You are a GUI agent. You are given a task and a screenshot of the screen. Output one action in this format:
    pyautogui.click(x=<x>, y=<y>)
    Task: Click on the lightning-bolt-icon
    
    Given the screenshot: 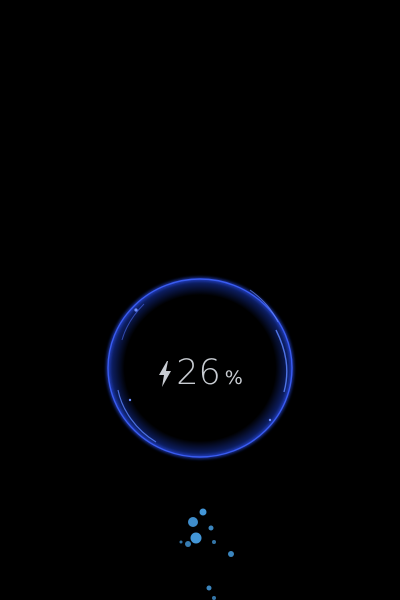 What is the action you would take?
    pyautogui.click(x=165, y=374)
    